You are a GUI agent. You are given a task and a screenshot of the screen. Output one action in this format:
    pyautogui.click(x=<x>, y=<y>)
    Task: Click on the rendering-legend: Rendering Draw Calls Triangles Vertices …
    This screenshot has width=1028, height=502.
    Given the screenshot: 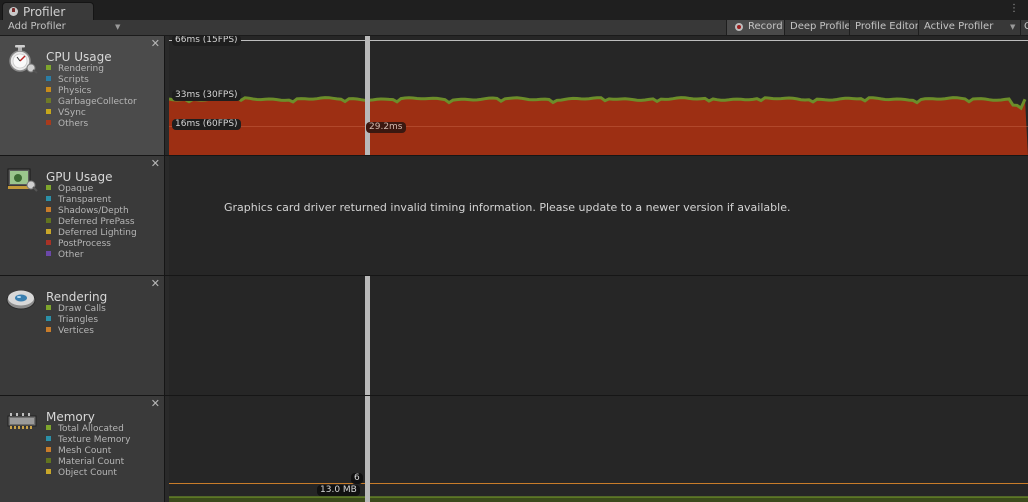 What is the action you would take?
    pyautogui.click(x=82, y=335)
    